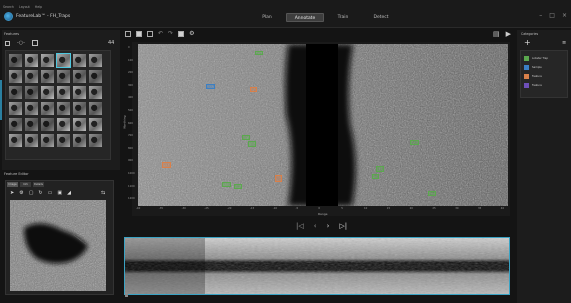 Image resolution: width=571 pixels, height=303 pixels. What do you see at coordinates (34, 43) in the screenshot?
I see `square-icon` at bounding box center [34, 43].